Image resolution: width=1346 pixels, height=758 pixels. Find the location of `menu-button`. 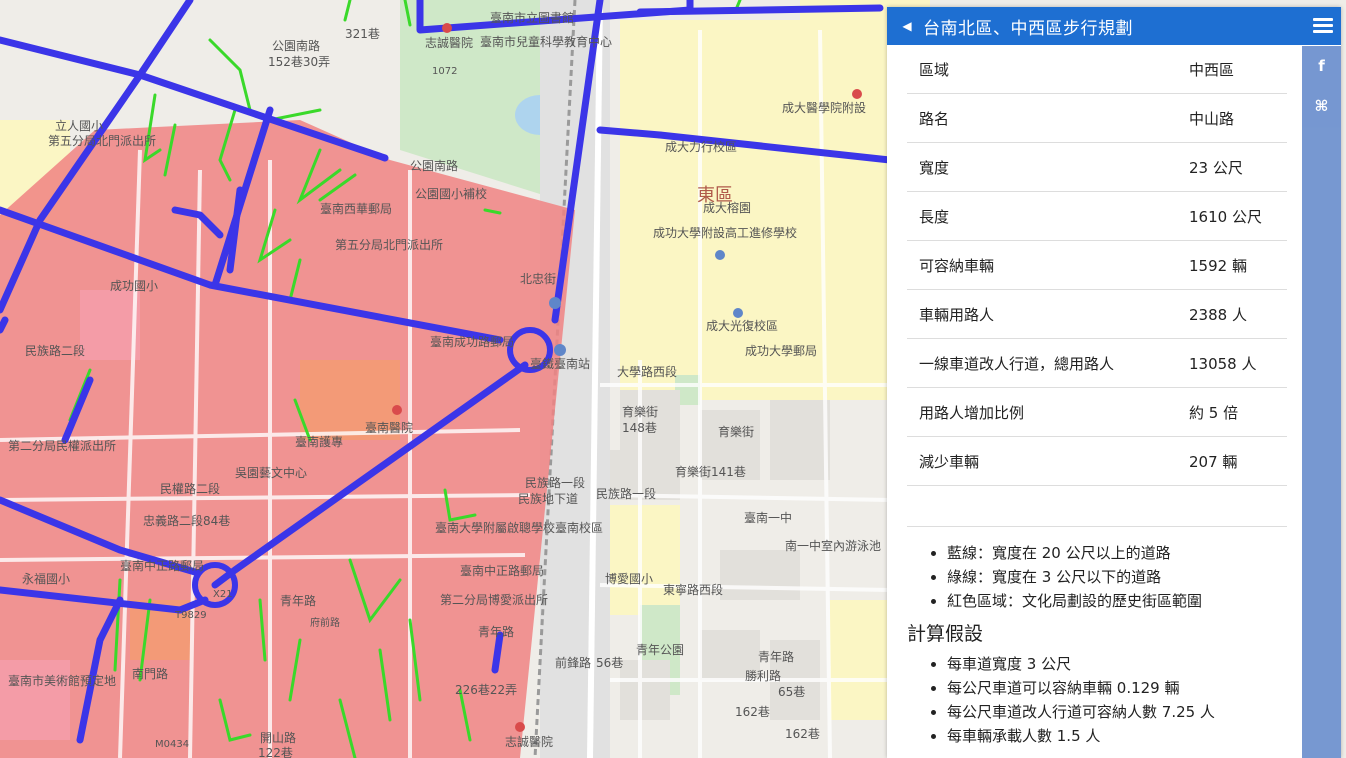

menu-button is located at coordinates (1323, 26).